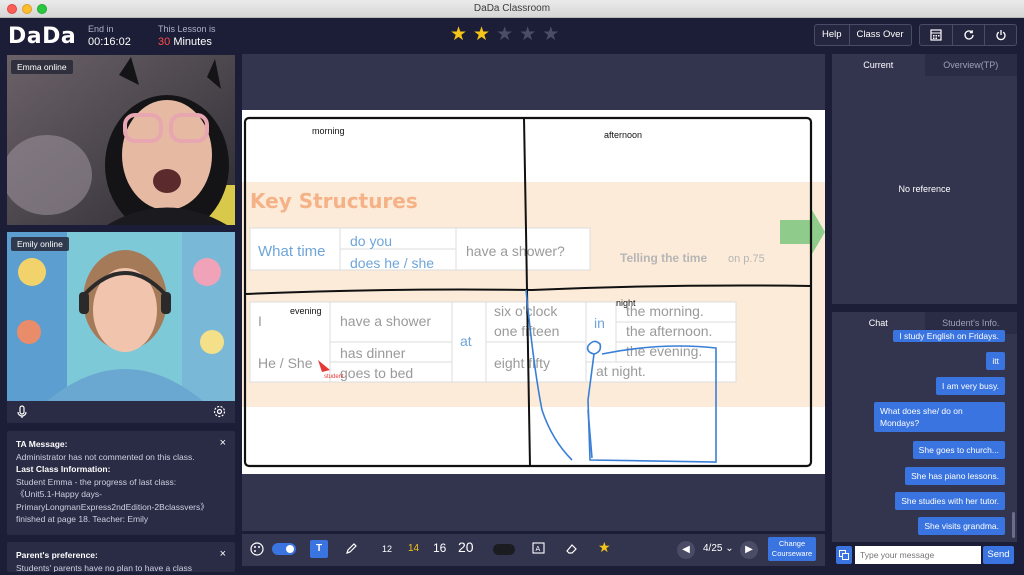 The width and height of the screenshot is (1024, 575). I want to click on lesson-length-info: This Lesson is 30 Minutes, so click(187, 36).